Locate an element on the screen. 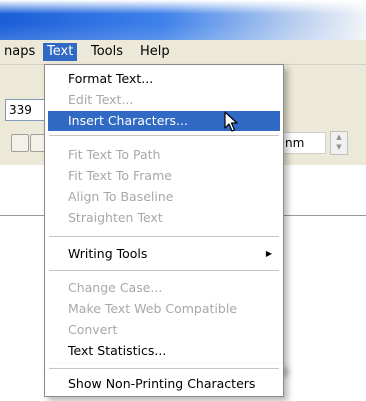 The image size is (366, 401). menu-item-straighten-text: Straighten Text is located at coordinates (164, 218).